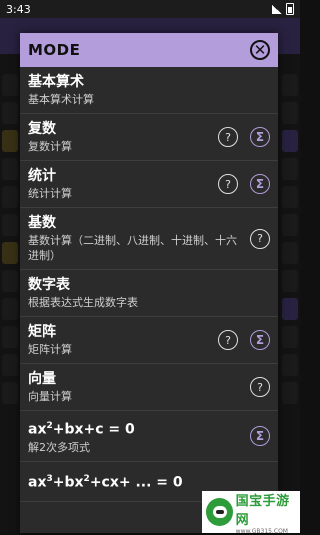  What do you see at coordinates (50, 396) in the screenshot?
I see `mode-item-subtitle: 向量计算` at bounding box center [50, 396].